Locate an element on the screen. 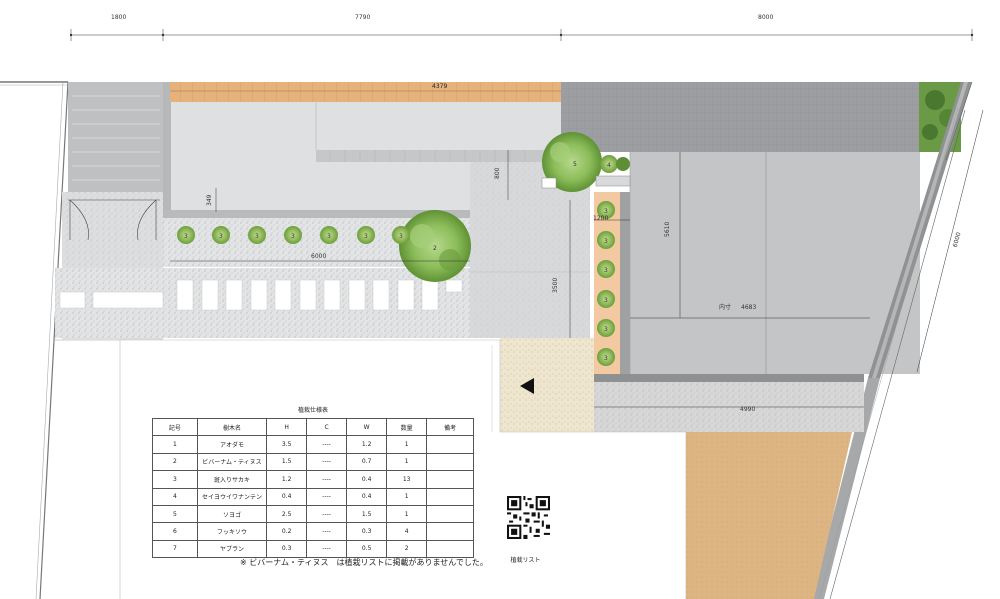 Image resolution: width=1000 pixels, height=599 pixels. dim-4683: 4683 is located at coordinates (748, 307).